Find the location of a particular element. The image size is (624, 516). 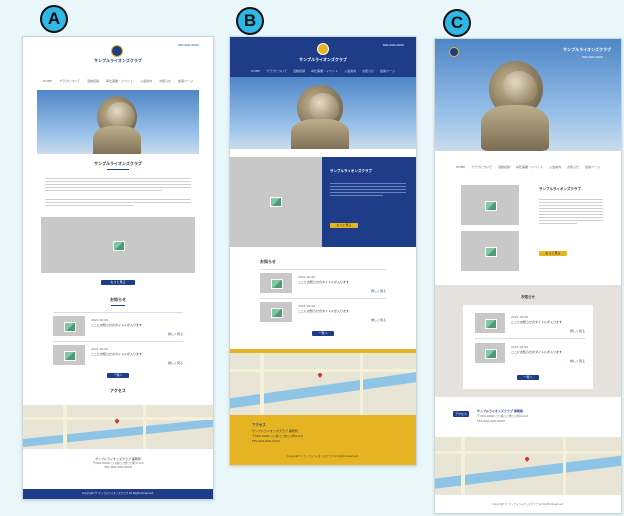

c-list-button: 一覧へ is located at coordinates (528, 377).